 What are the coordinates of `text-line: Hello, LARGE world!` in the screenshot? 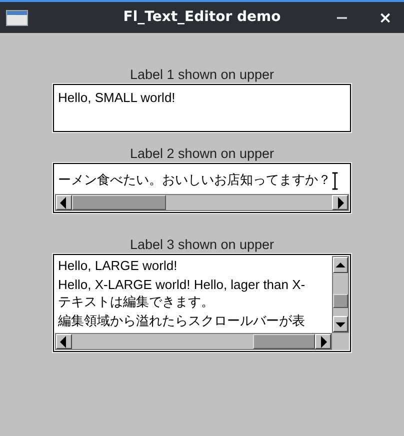 It's located at (118, 266).